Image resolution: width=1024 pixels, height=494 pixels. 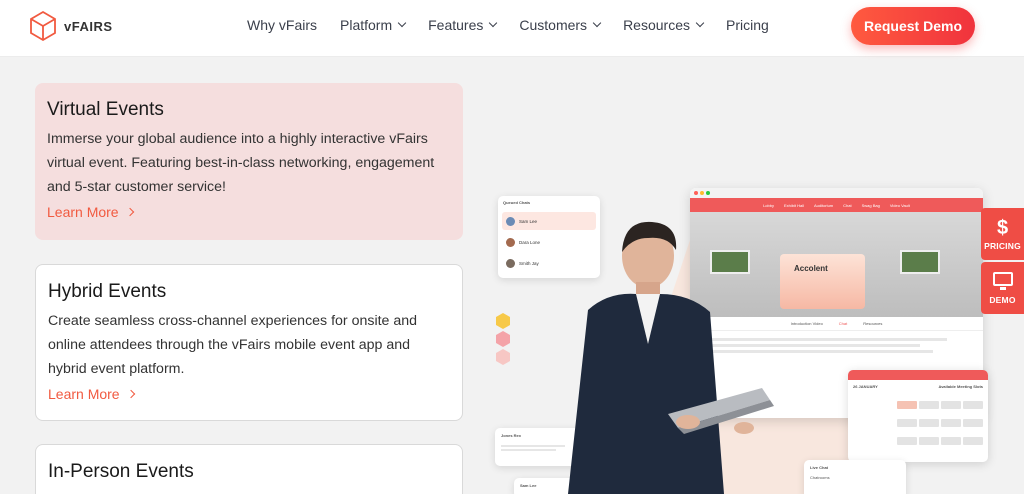 What do you see at coordinates (366, 25) in the screenshot?
I see `menu-item-label: Platform` at bounding box center [366, 25].